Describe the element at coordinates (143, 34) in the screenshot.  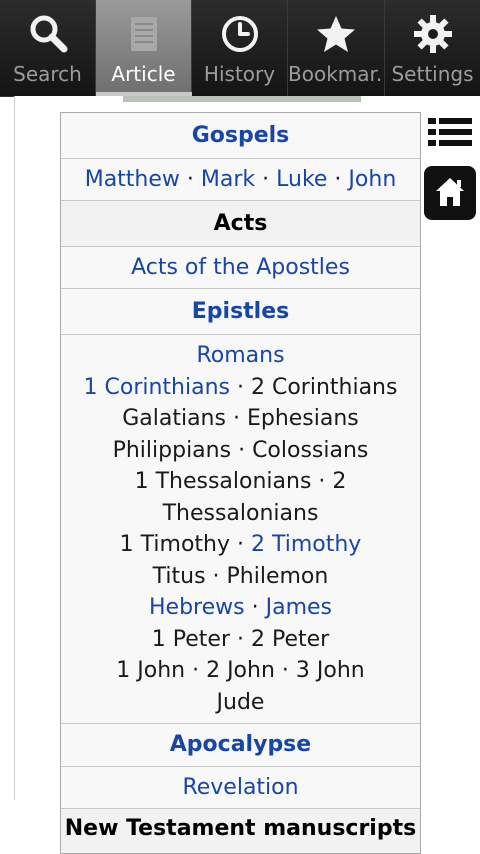
I see `article-icon` at that location.